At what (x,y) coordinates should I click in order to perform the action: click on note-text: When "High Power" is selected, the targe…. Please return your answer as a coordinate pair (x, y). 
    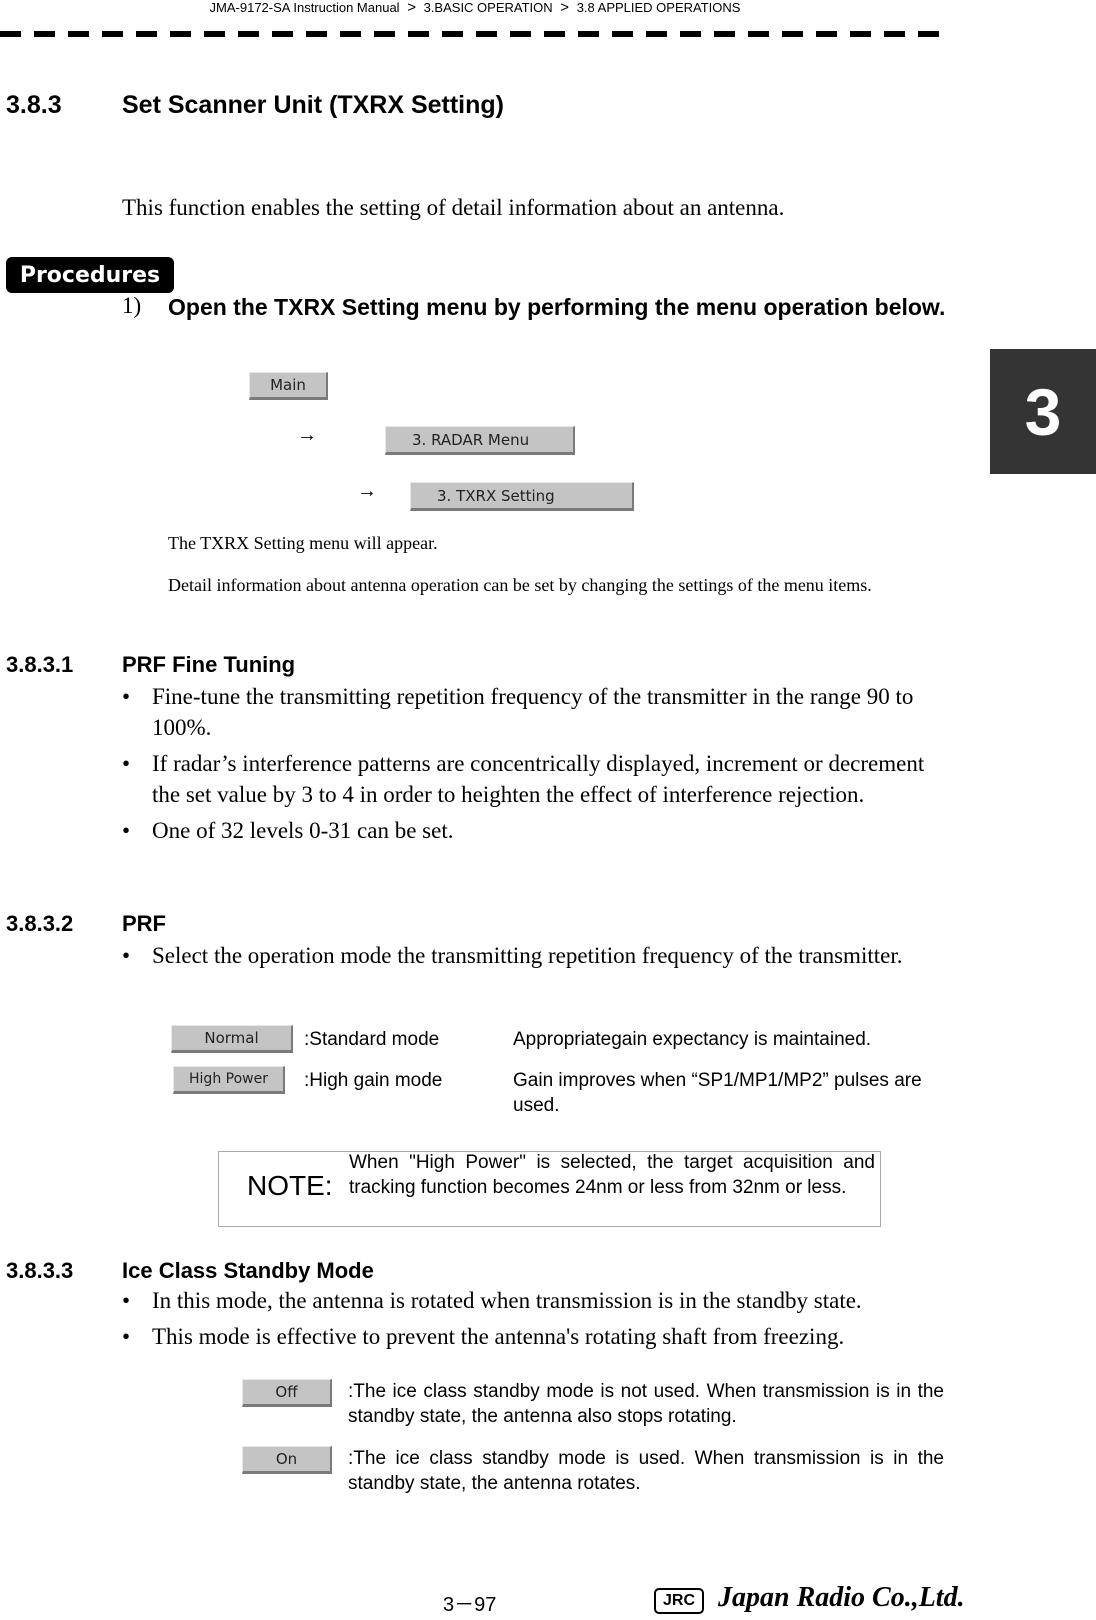
    Looking at the image, I should click on (612, 1175).